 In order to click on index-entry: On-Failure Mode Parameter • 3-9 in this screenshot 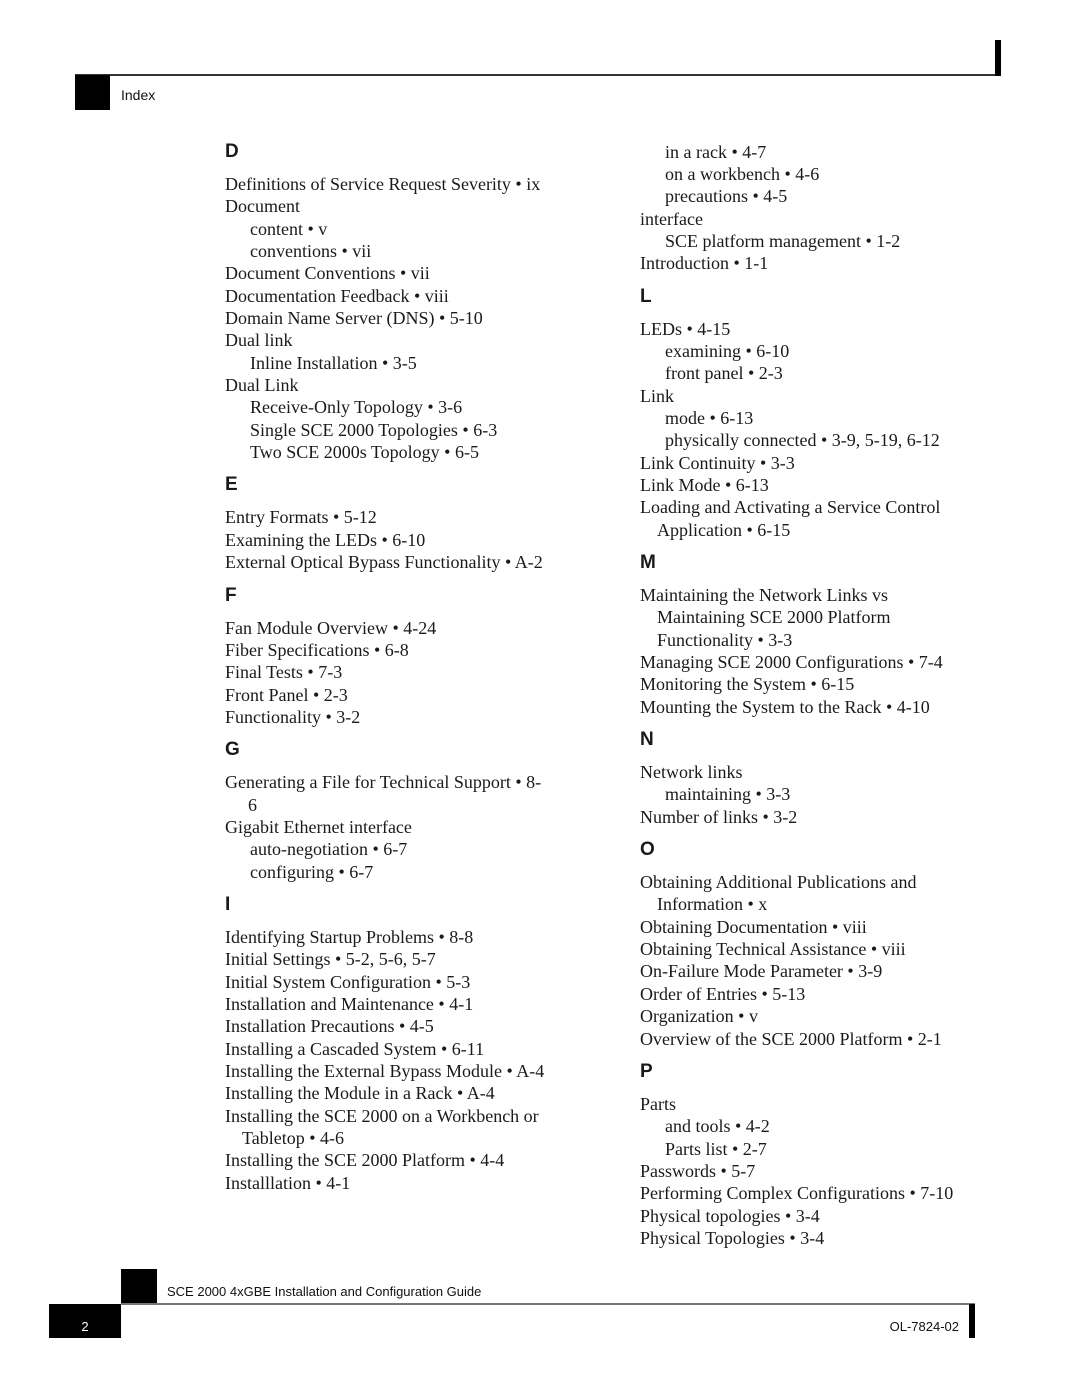, I will do `click(761, 971)`.